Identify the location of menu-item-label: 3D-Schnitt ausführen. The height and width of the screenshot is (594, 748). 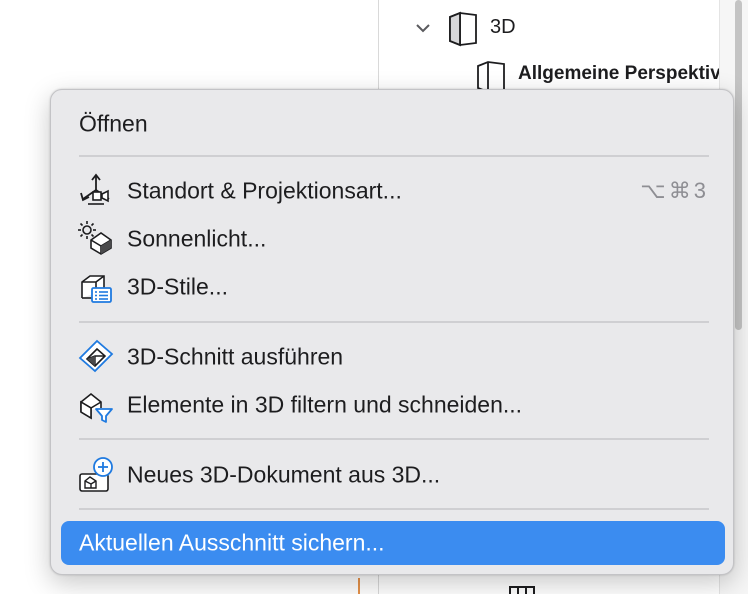
(235, 356).